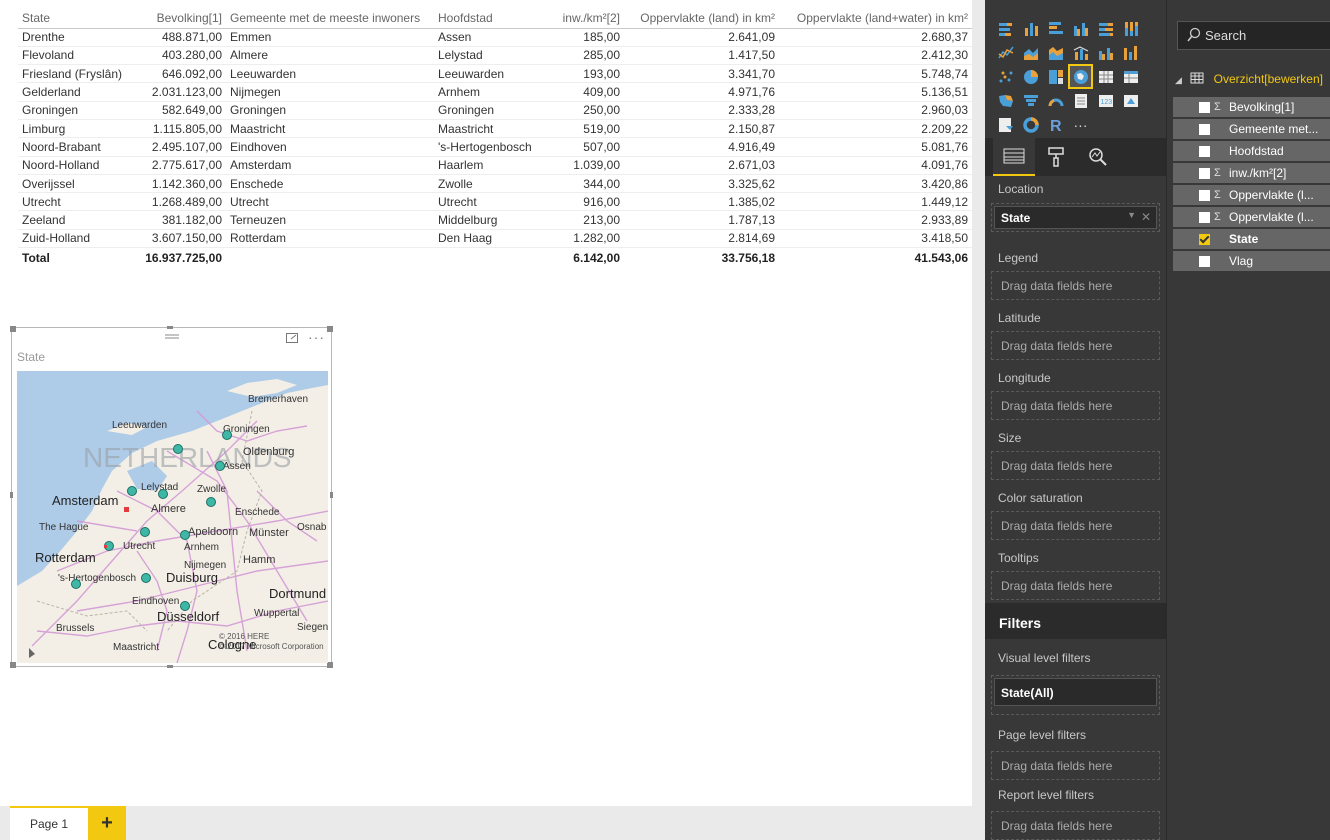 The image size is (1330, 840). I want to click on location-field-pill: State ▼ ✕, so click(1075, 217).